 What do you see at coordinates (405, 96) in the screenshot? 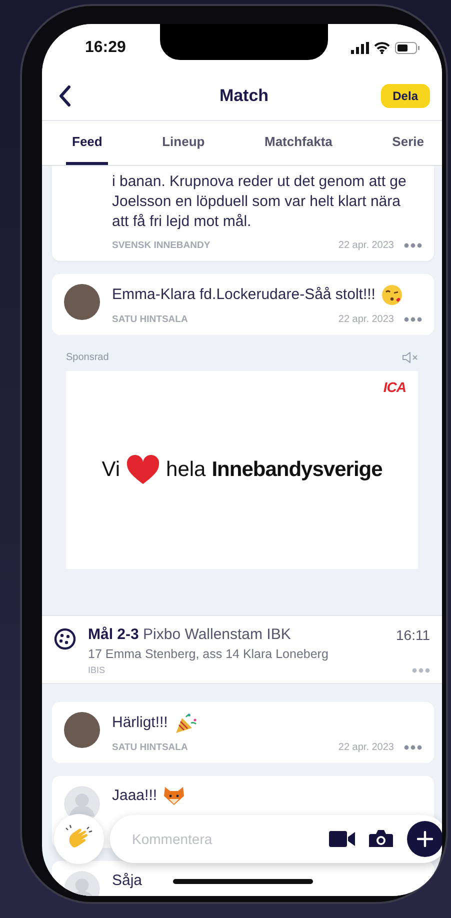
I see `share-button: Dela` at bounding box center [405, 96].